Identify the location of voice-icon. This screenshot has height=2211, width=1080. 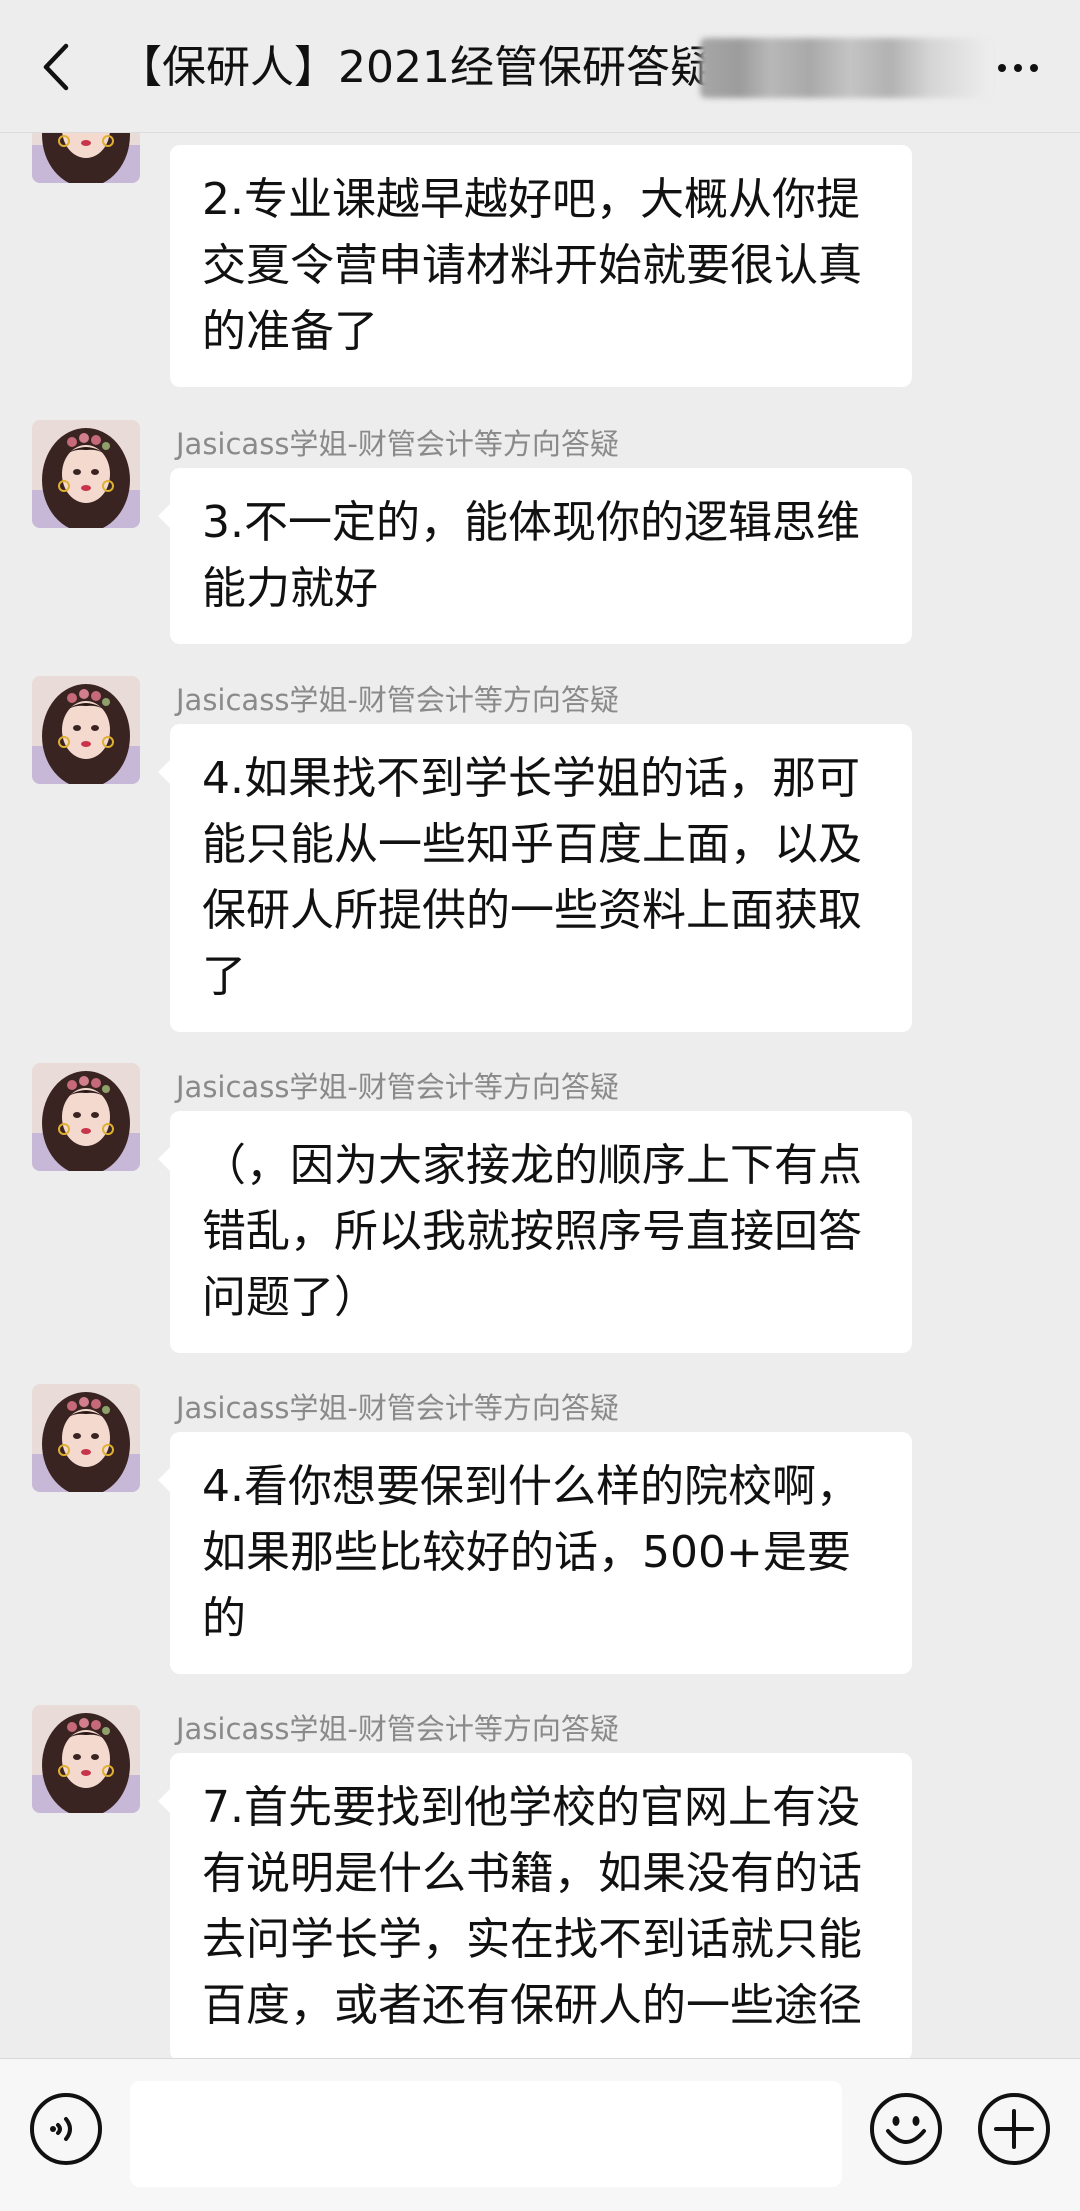
(66, 2129).